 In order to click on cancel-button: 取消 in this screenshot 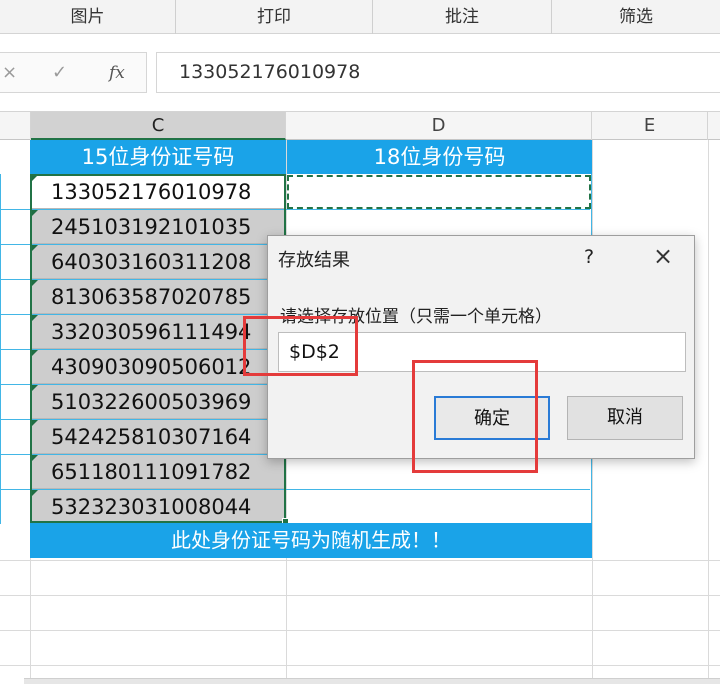, I will do `click(625, 418)`.